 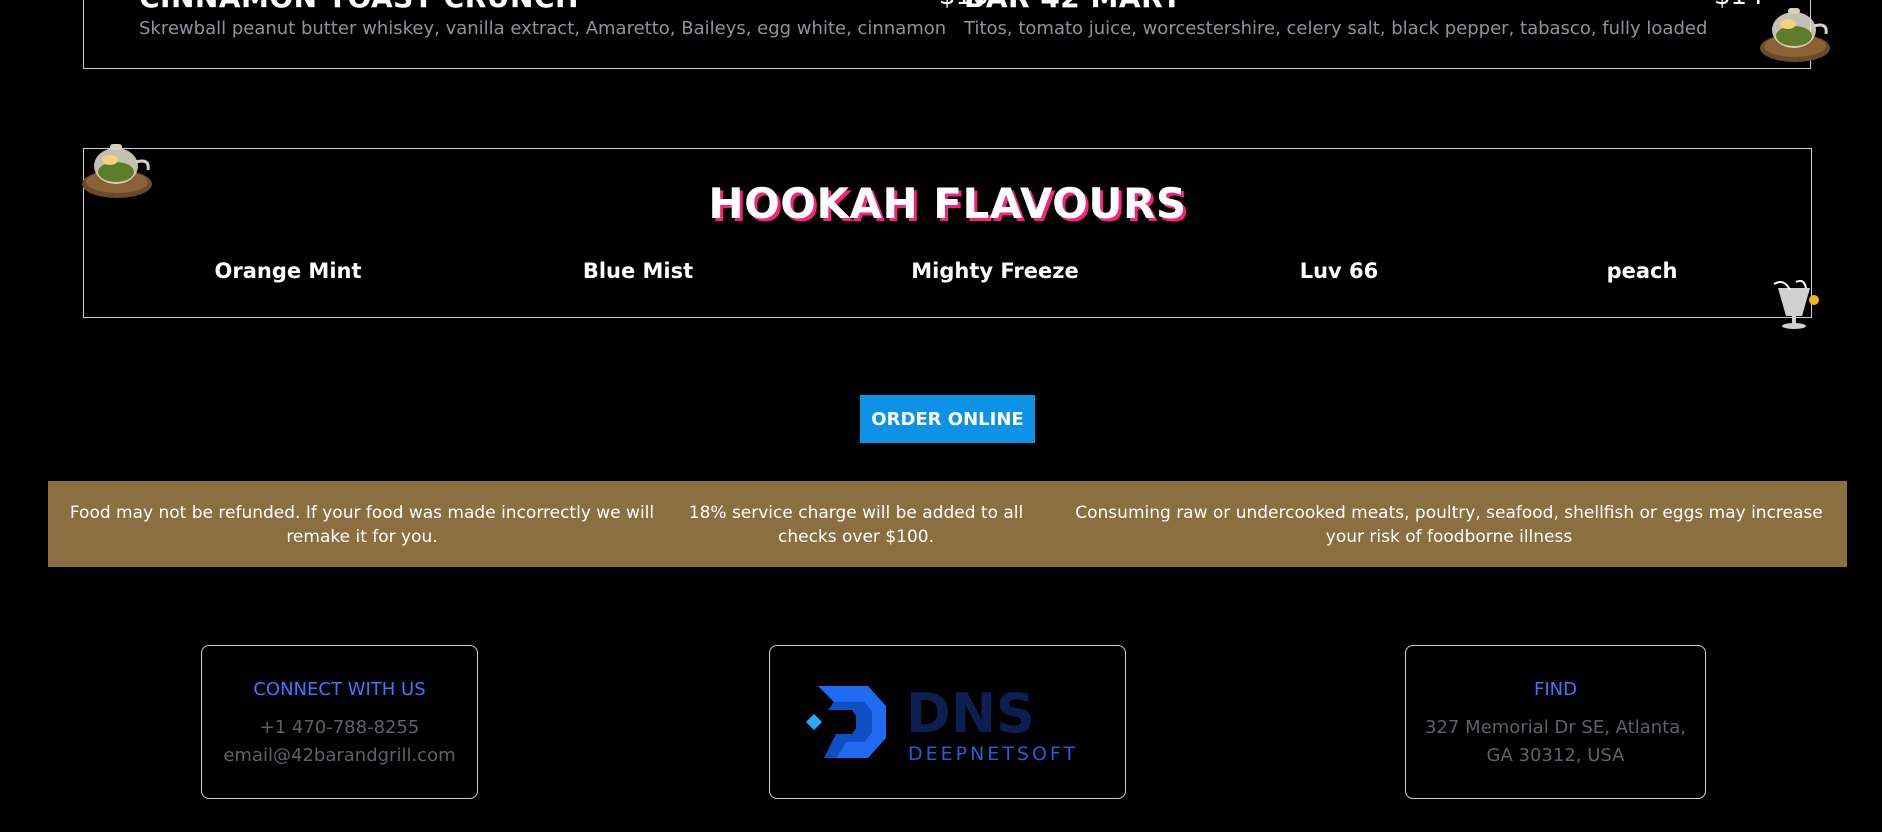 I want to click on flavour-item: Mighty Freeze, so click(x=995, y=271).